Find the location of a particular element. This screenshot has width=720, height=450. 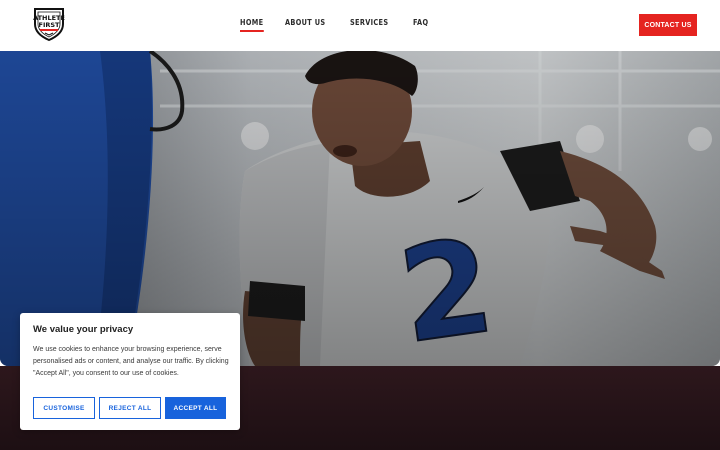

cookie-actions: CUSTOMISE REJECT ALL ACCEPT ALL is located at coordinates (129, 408).